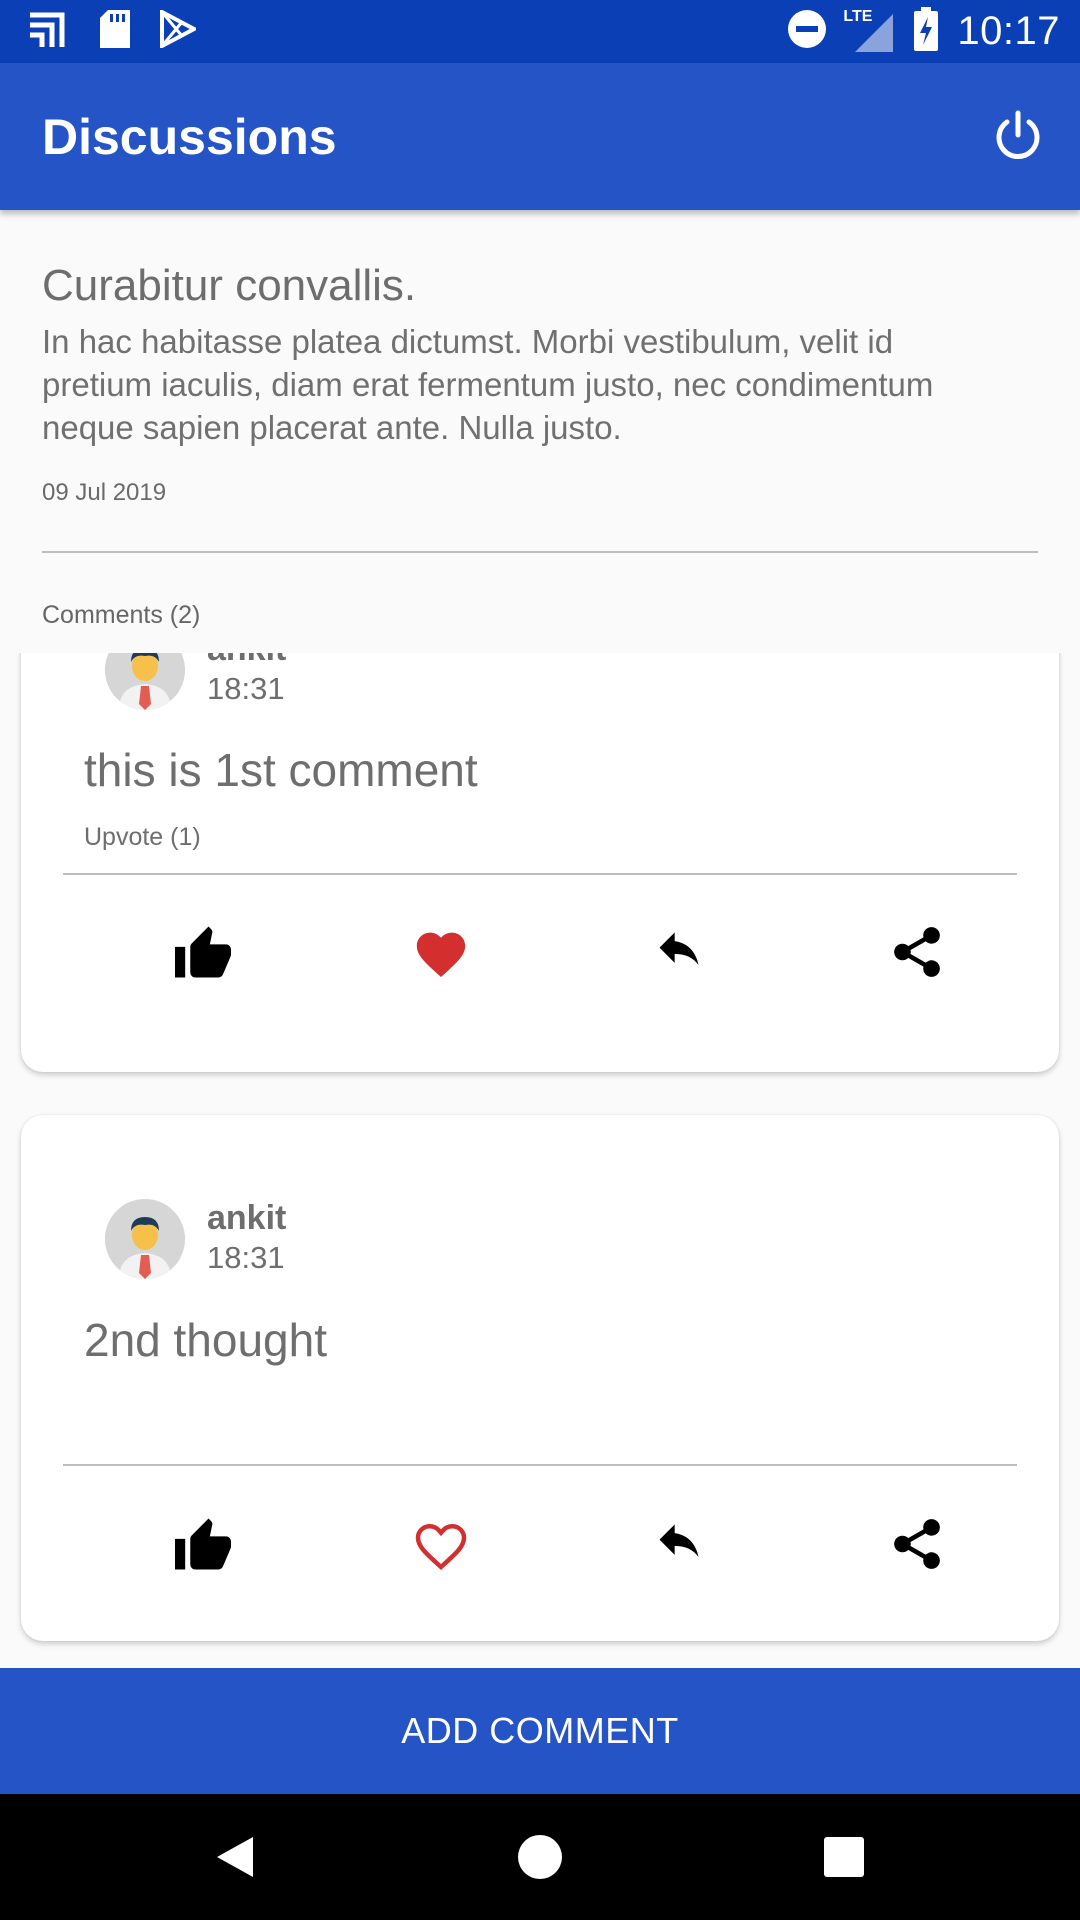 This screenshot has width=1080, height=1920. Describe the element at coordinates (441, 952) in the screenshot. I see `heart-filled-icon` at that location.